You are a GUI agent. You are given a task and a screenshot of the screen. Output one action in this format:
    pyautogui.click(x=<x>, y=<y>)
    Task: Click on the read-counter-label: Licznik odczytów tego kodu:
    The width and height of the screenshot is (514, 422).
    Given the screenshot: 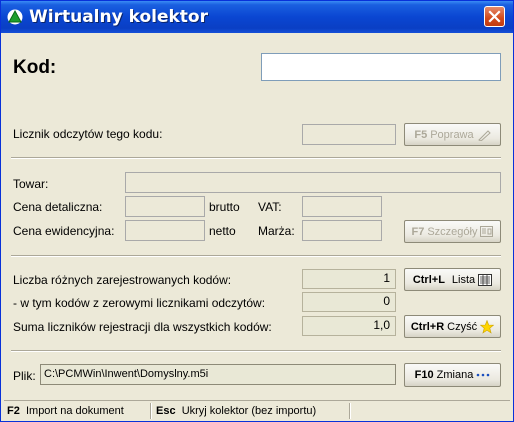 What is the action you would take?
    pyautogui.click(x=88, y=134)
    